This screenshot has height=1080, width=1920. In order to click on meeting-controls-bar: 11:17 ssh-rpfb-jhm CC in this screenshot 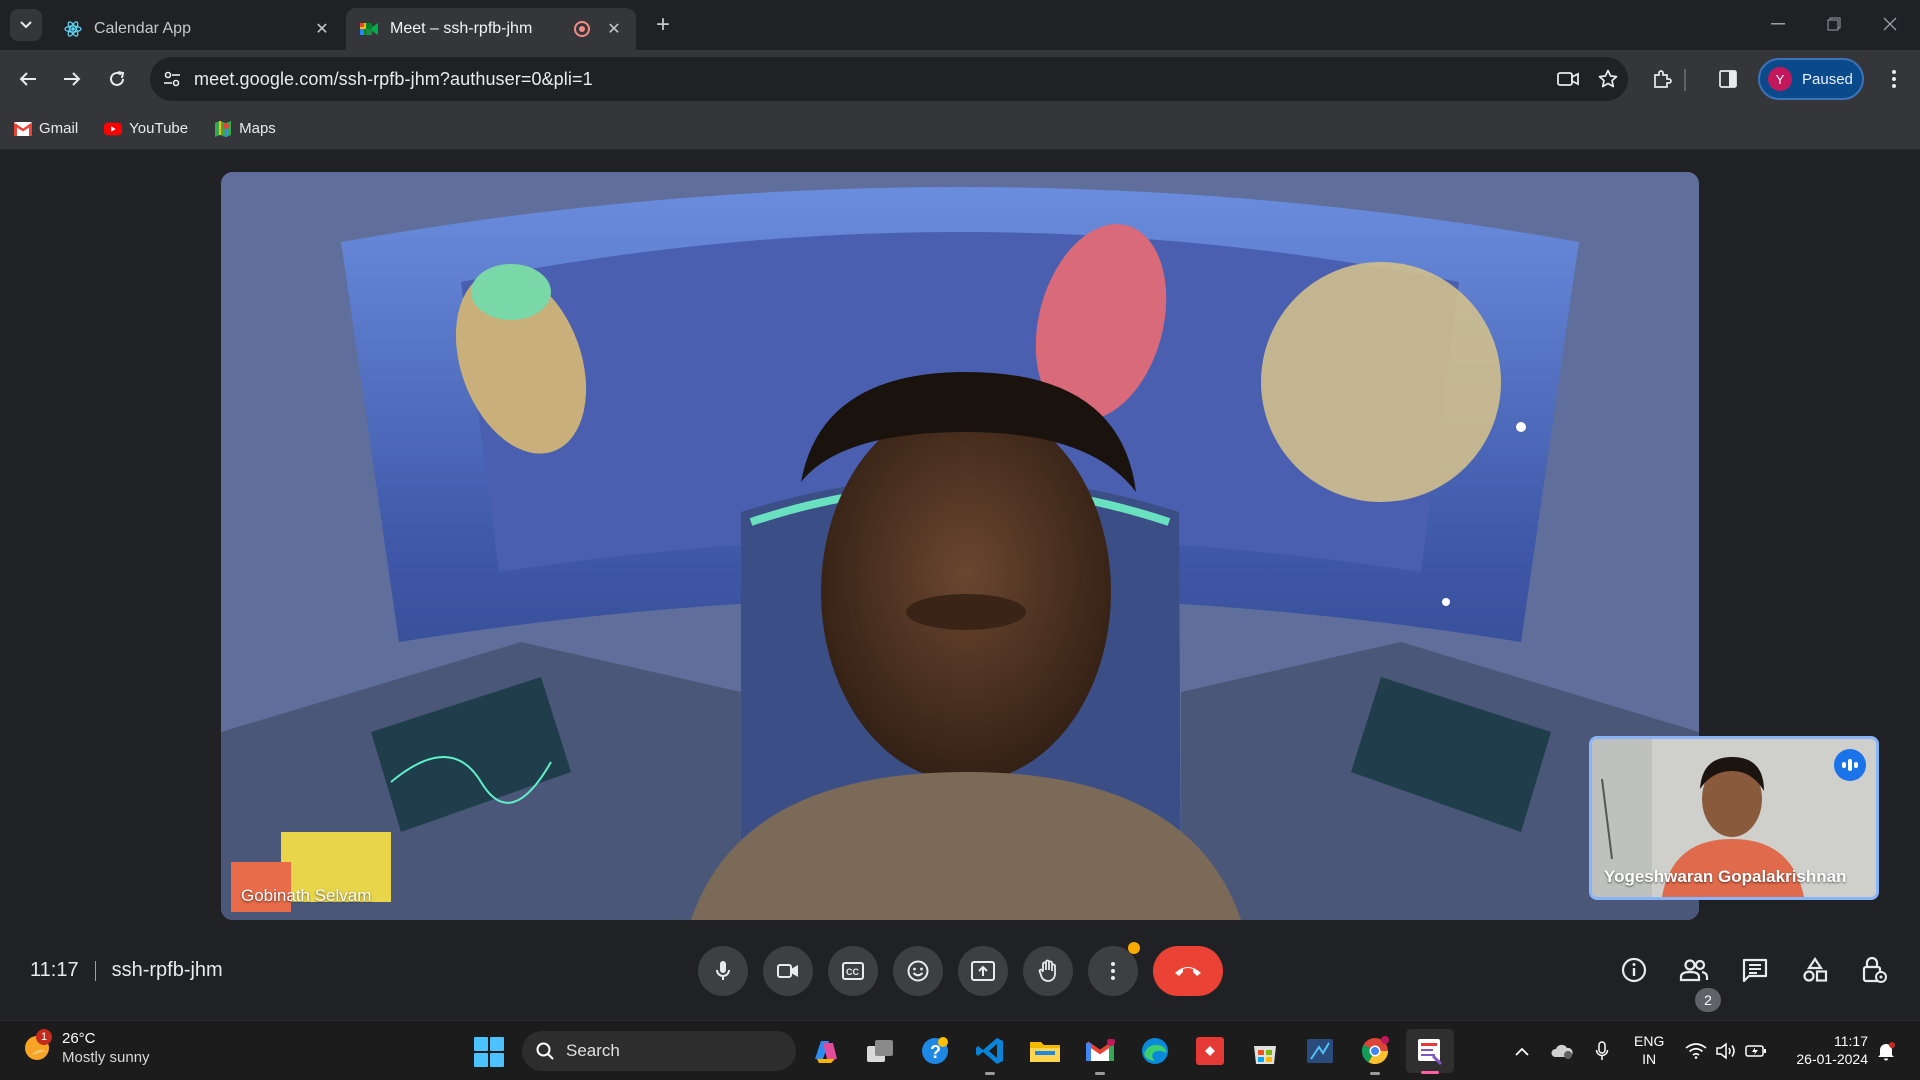, I will do `click(960, 980)`.